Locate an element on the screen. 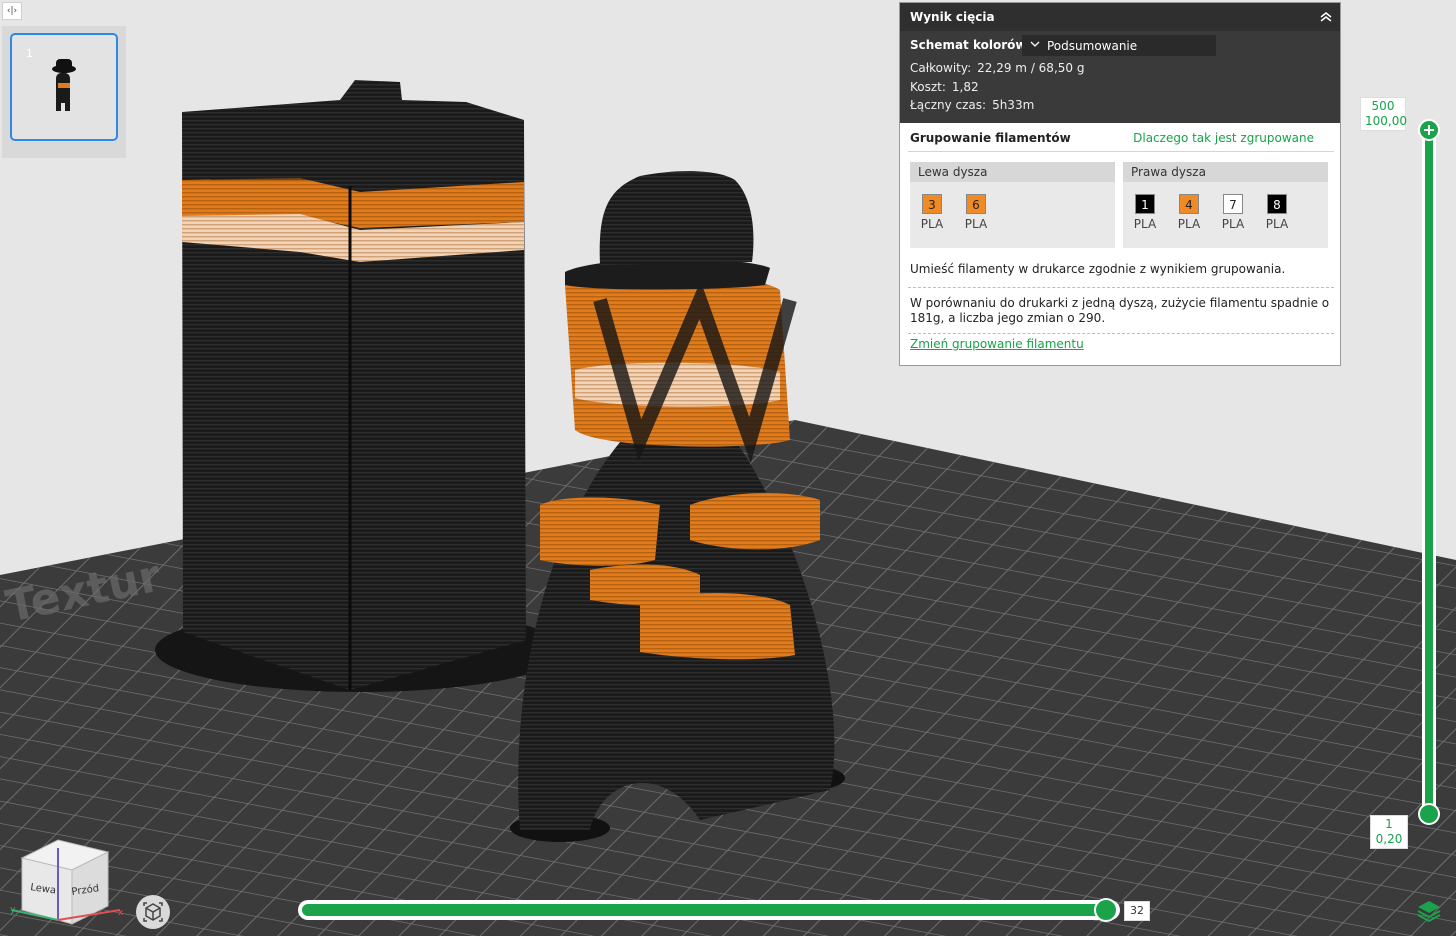  color-scheme-value: Podsumowanie is located at coordinates (1092, 46).